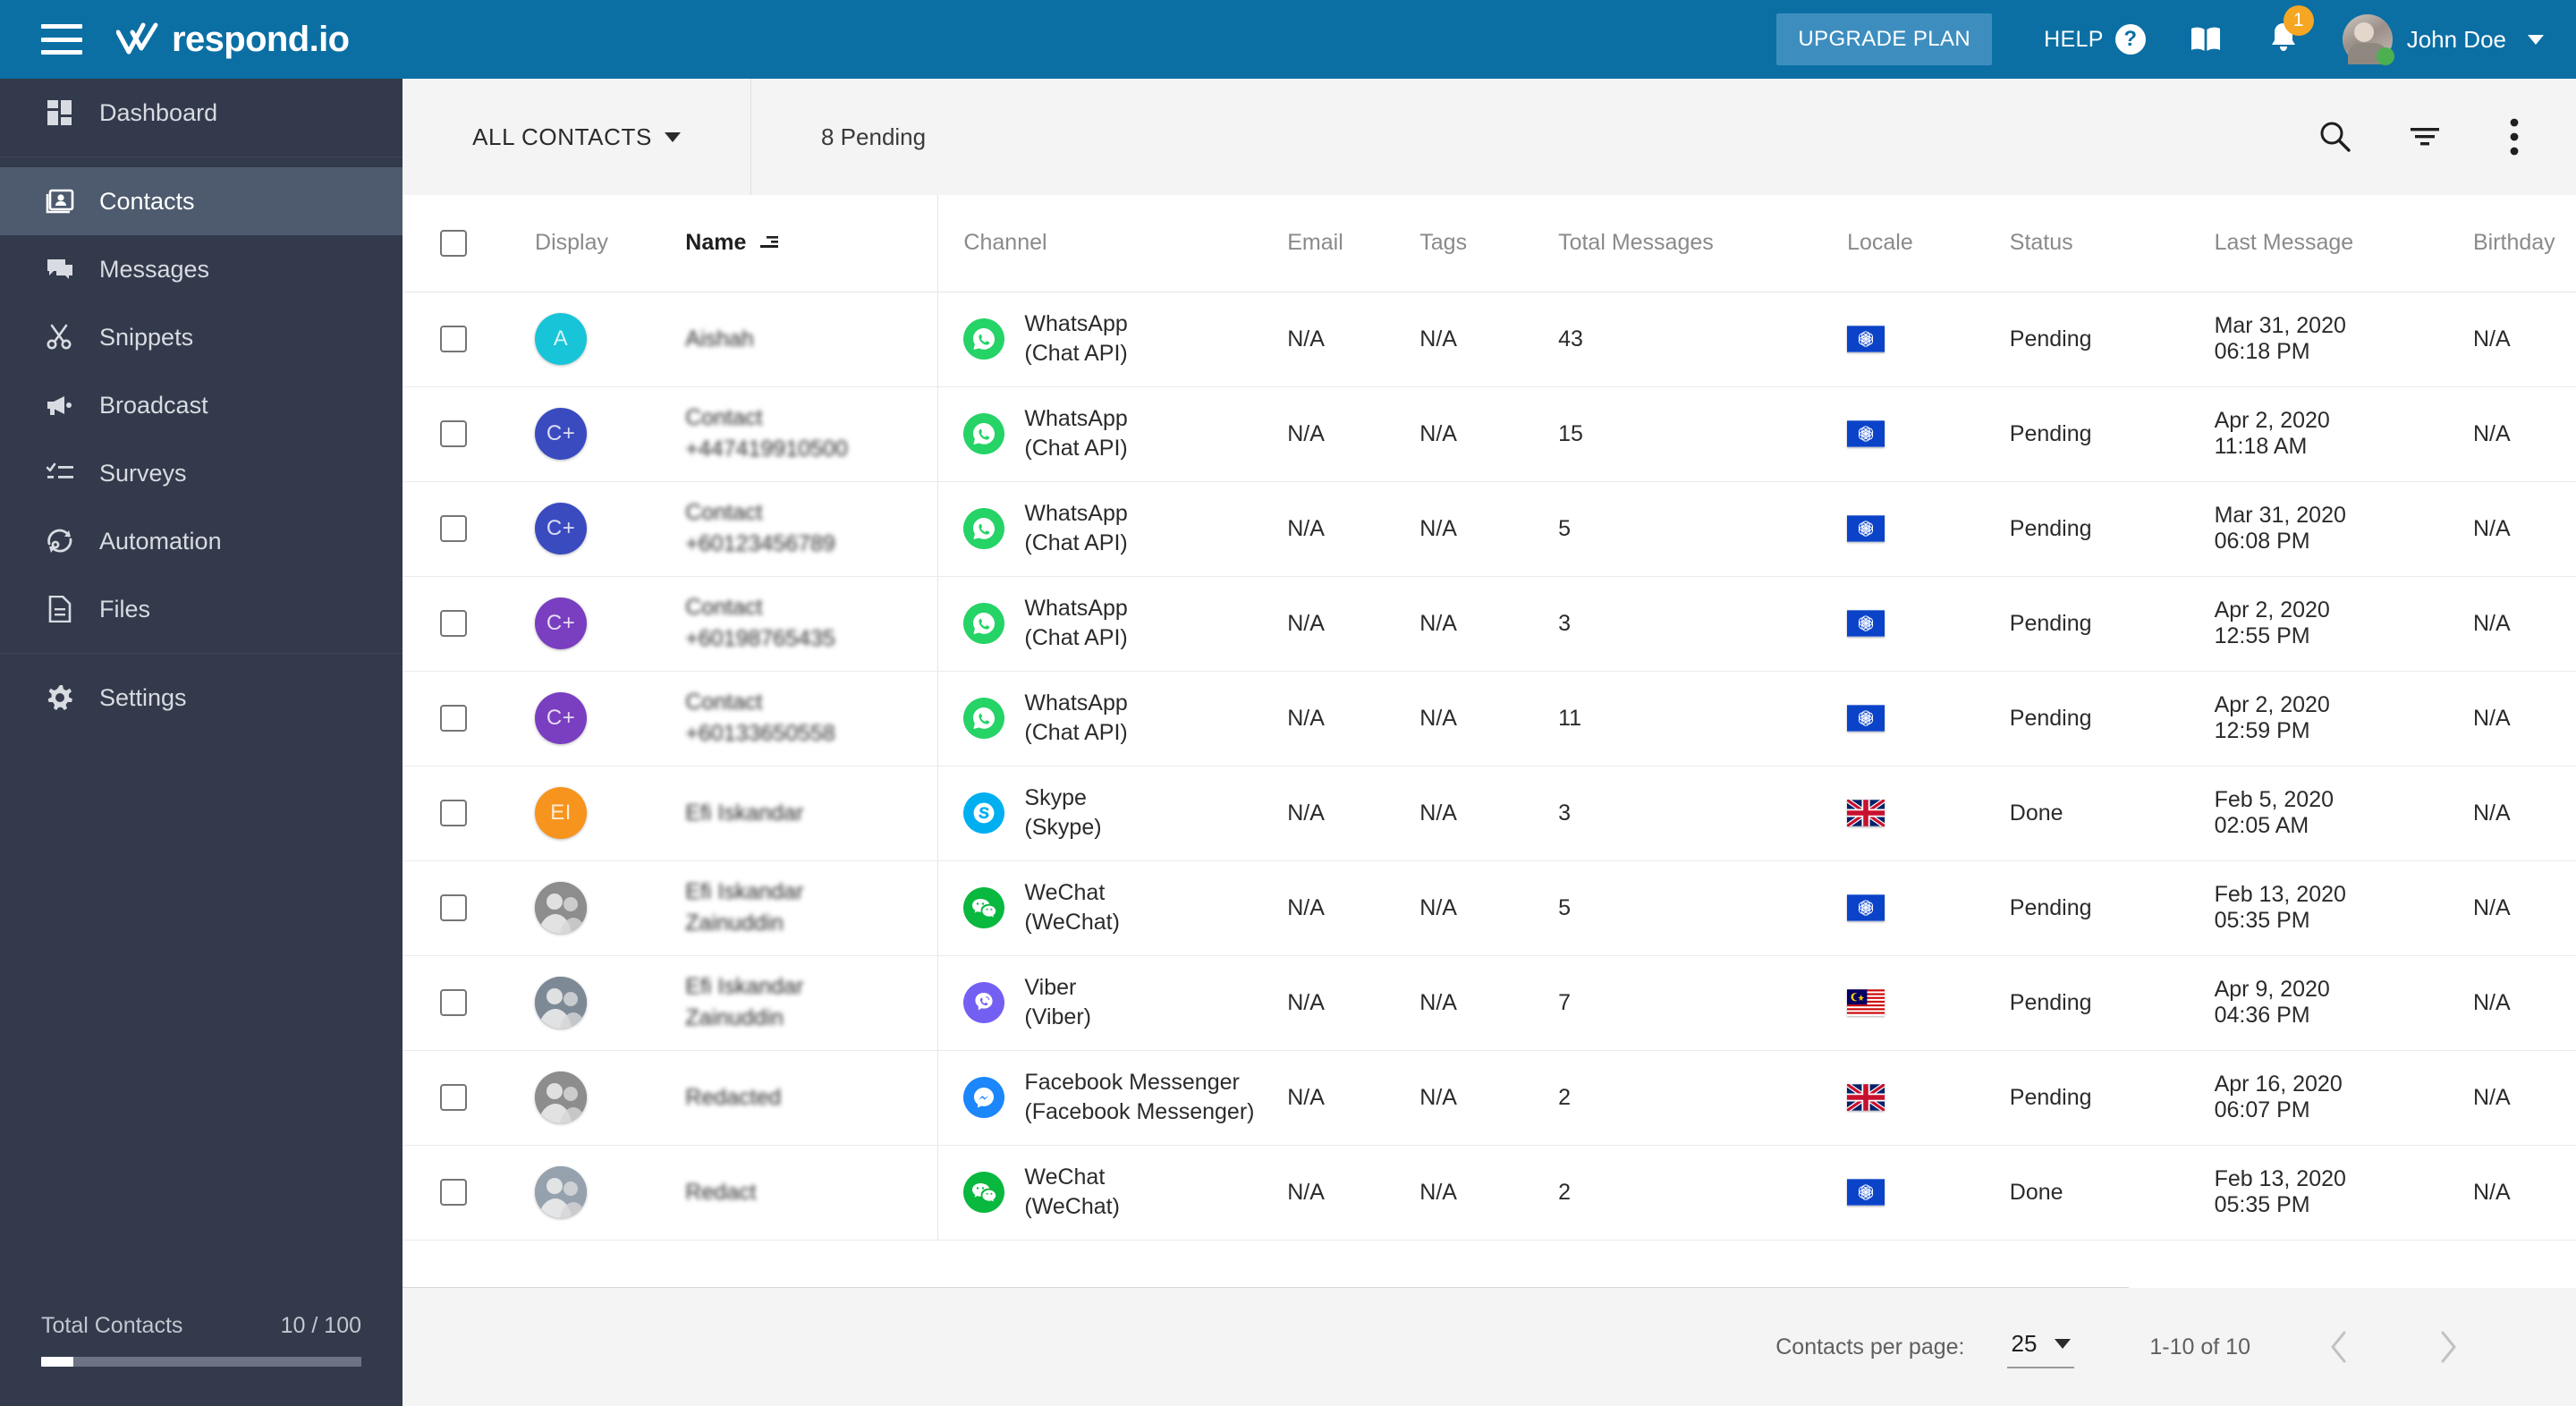  What do you see at coordinates (1703, 529) in the screenshot?
I see `row-total-messages-cell: 5` at bounding box center [1703, 529].